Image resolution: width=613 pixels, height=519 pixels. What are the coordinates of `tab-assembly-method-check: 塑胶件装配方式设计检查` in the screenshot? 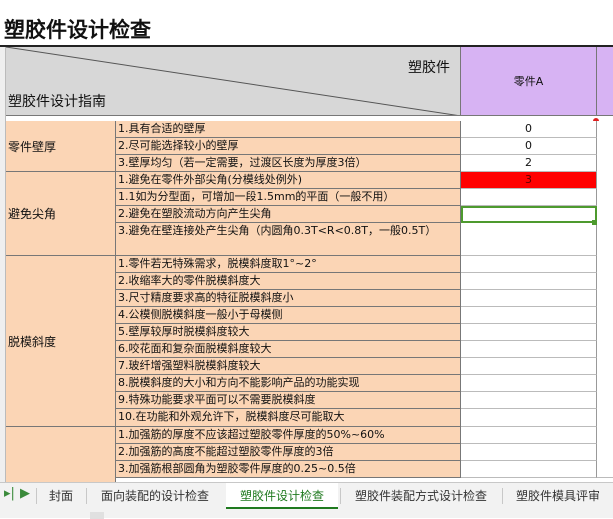 It's located at (421, 496).